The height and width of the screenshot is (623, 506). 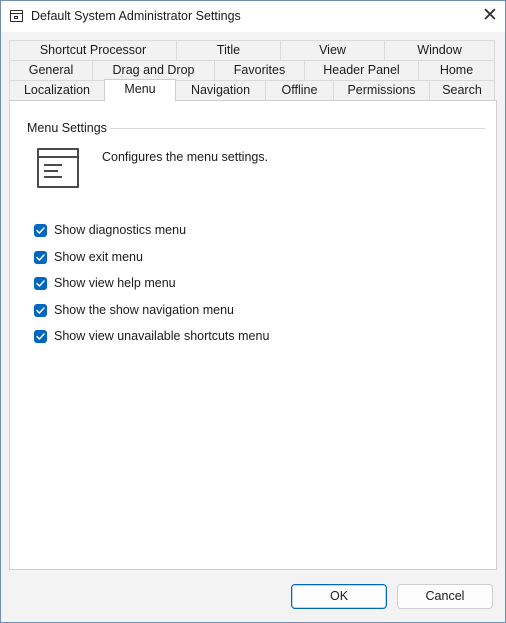 I want to click on tab-window: Window, so click(x=439, y=50).